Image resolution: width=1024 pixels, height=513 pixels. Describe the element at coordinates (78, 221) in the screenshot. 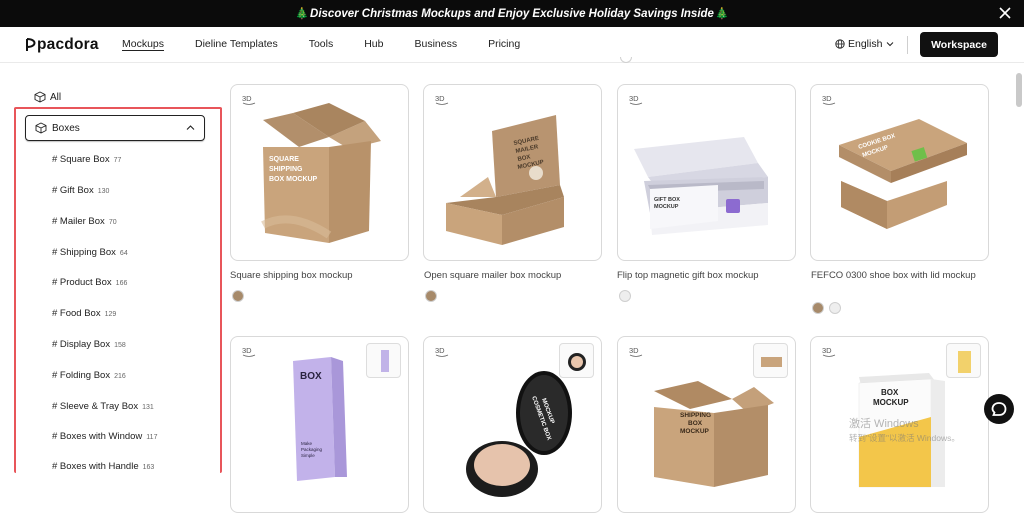

I see `subcategory-label: # Mailer Box` at that location.